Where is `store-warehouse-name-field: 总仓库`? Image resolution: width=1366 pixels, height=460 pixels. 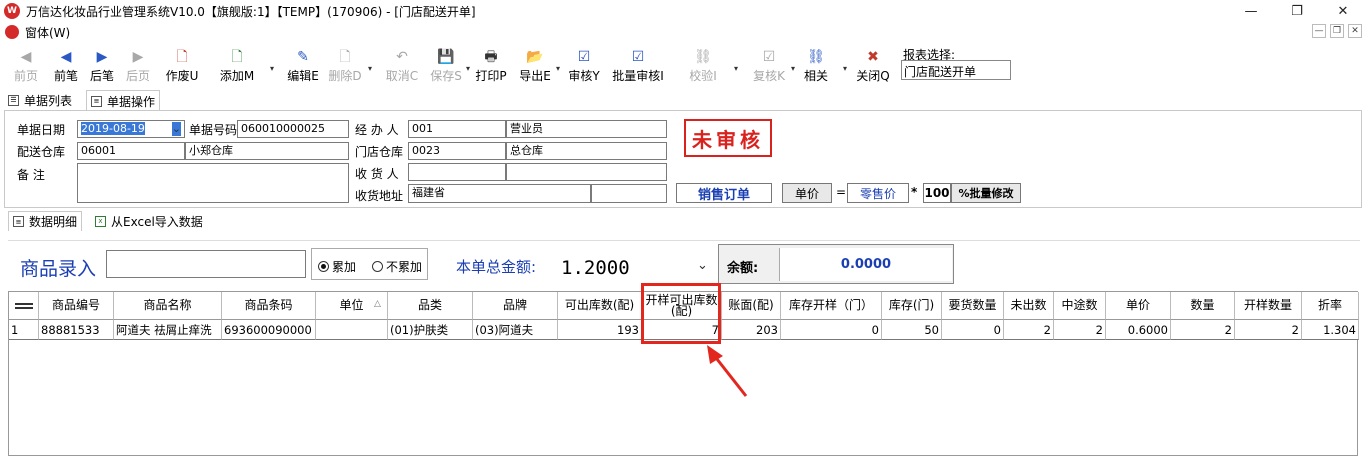
store-warehouse-name-field: 总仓库 is located at coordinates (586, 151).